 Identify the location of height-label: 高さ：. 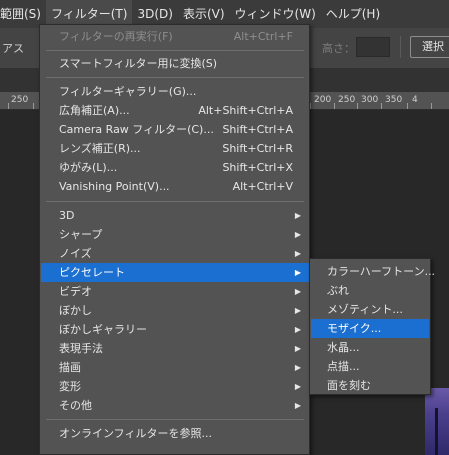
(338, 48).